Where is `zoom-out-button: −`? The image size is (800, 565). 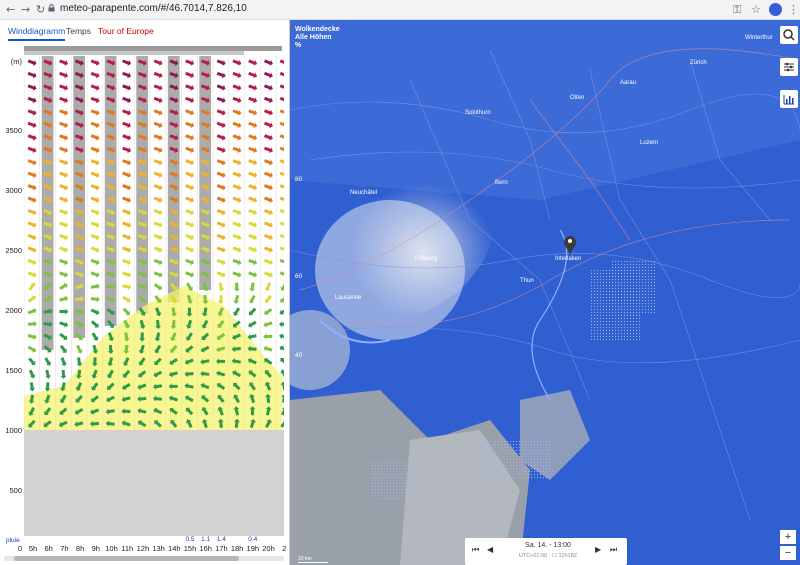 zoom-out-button: − is located at coordinates (788, 553).